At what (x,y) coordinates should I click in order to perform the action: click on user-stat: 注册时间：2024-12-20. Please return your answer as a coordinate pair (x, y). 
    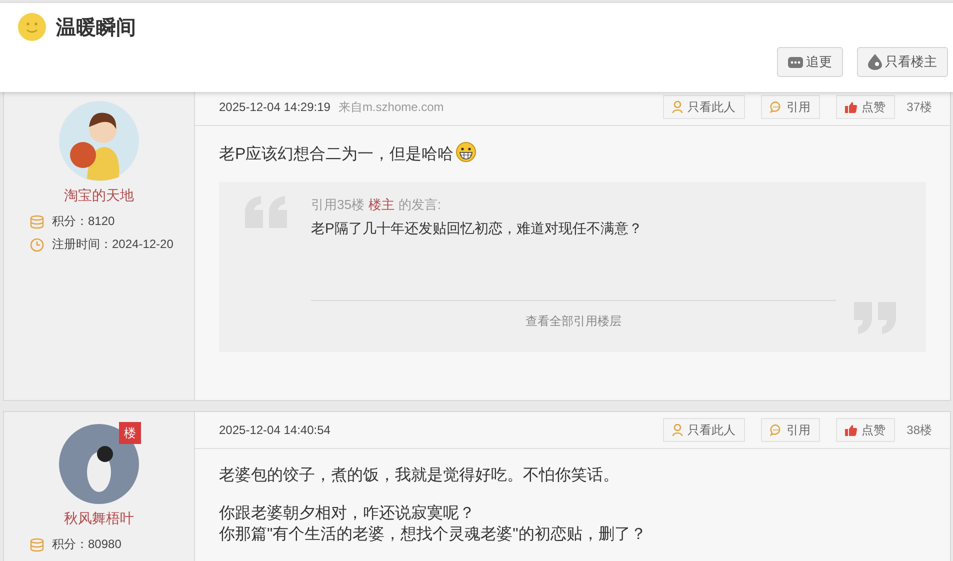
    Looking at the image, I should click on (113, 244).